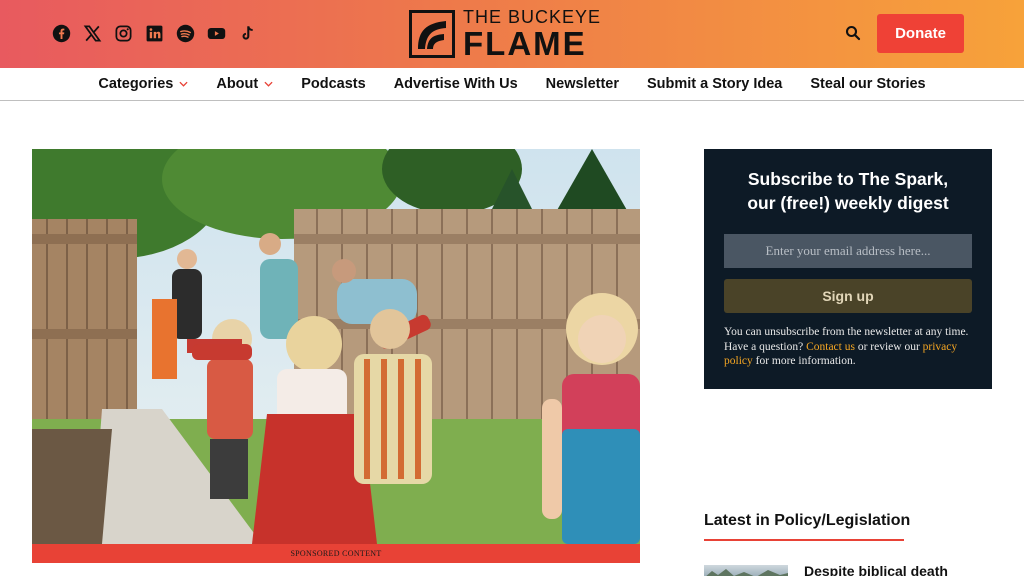 Image resolution: width=1024 pixels, height=576 pixels. What do you see at coordinates (92, 33) in the screenshot?
I see `x-icon` at bounding box center [92, 33].